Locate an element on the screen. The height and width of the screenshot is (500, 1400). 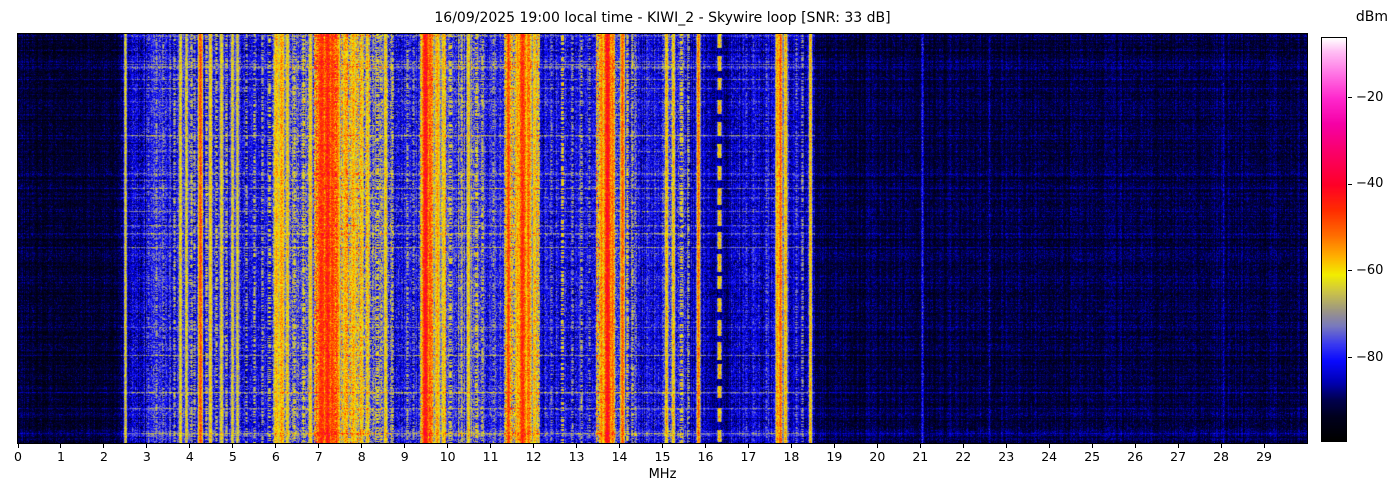
x-tick-label: 22 is located at coordinates (963, 456).